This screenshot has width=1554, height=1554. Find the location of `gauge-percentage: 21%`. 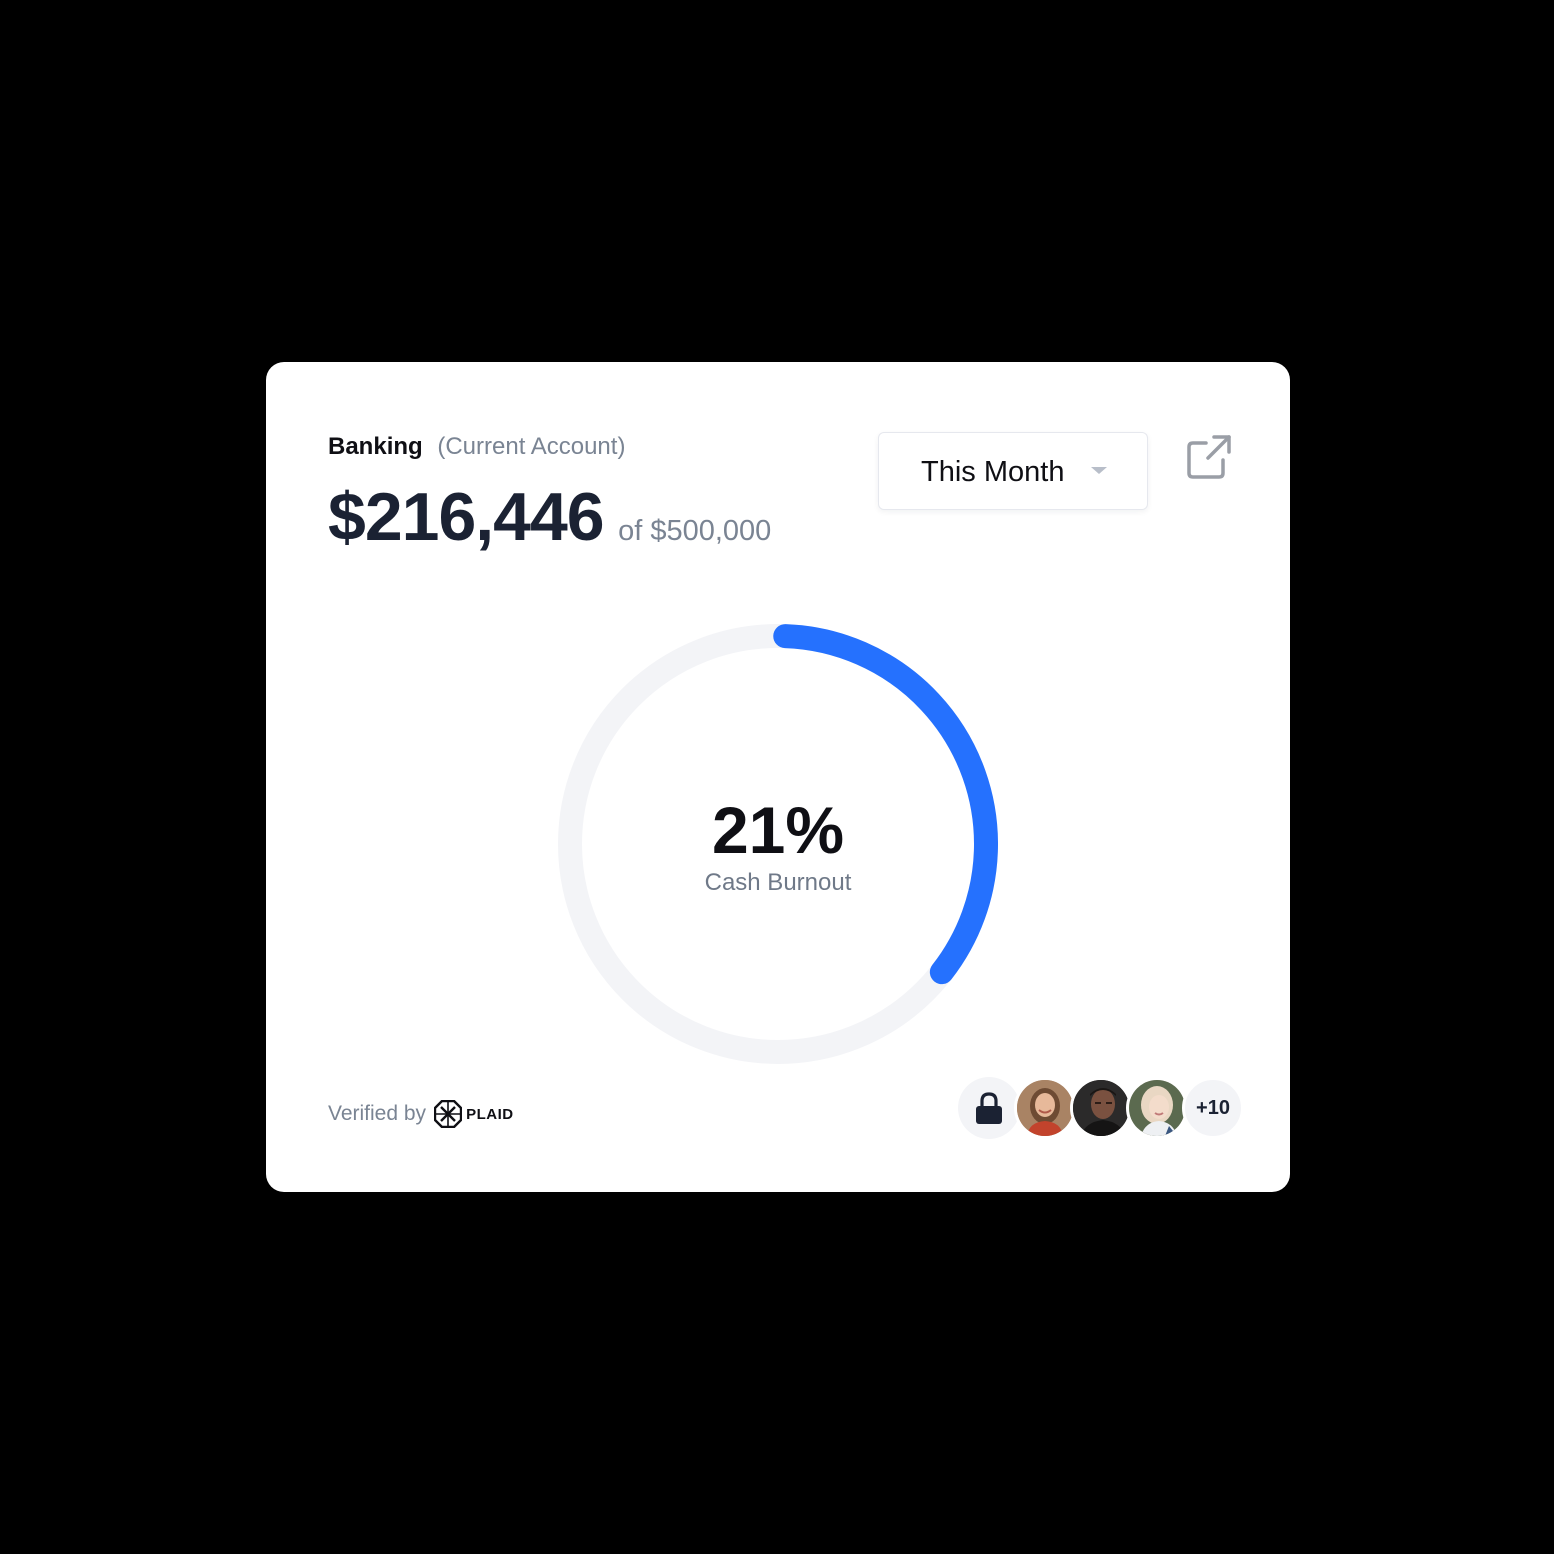

gauge-percentage: 21% is located at coordinates (778, 830).